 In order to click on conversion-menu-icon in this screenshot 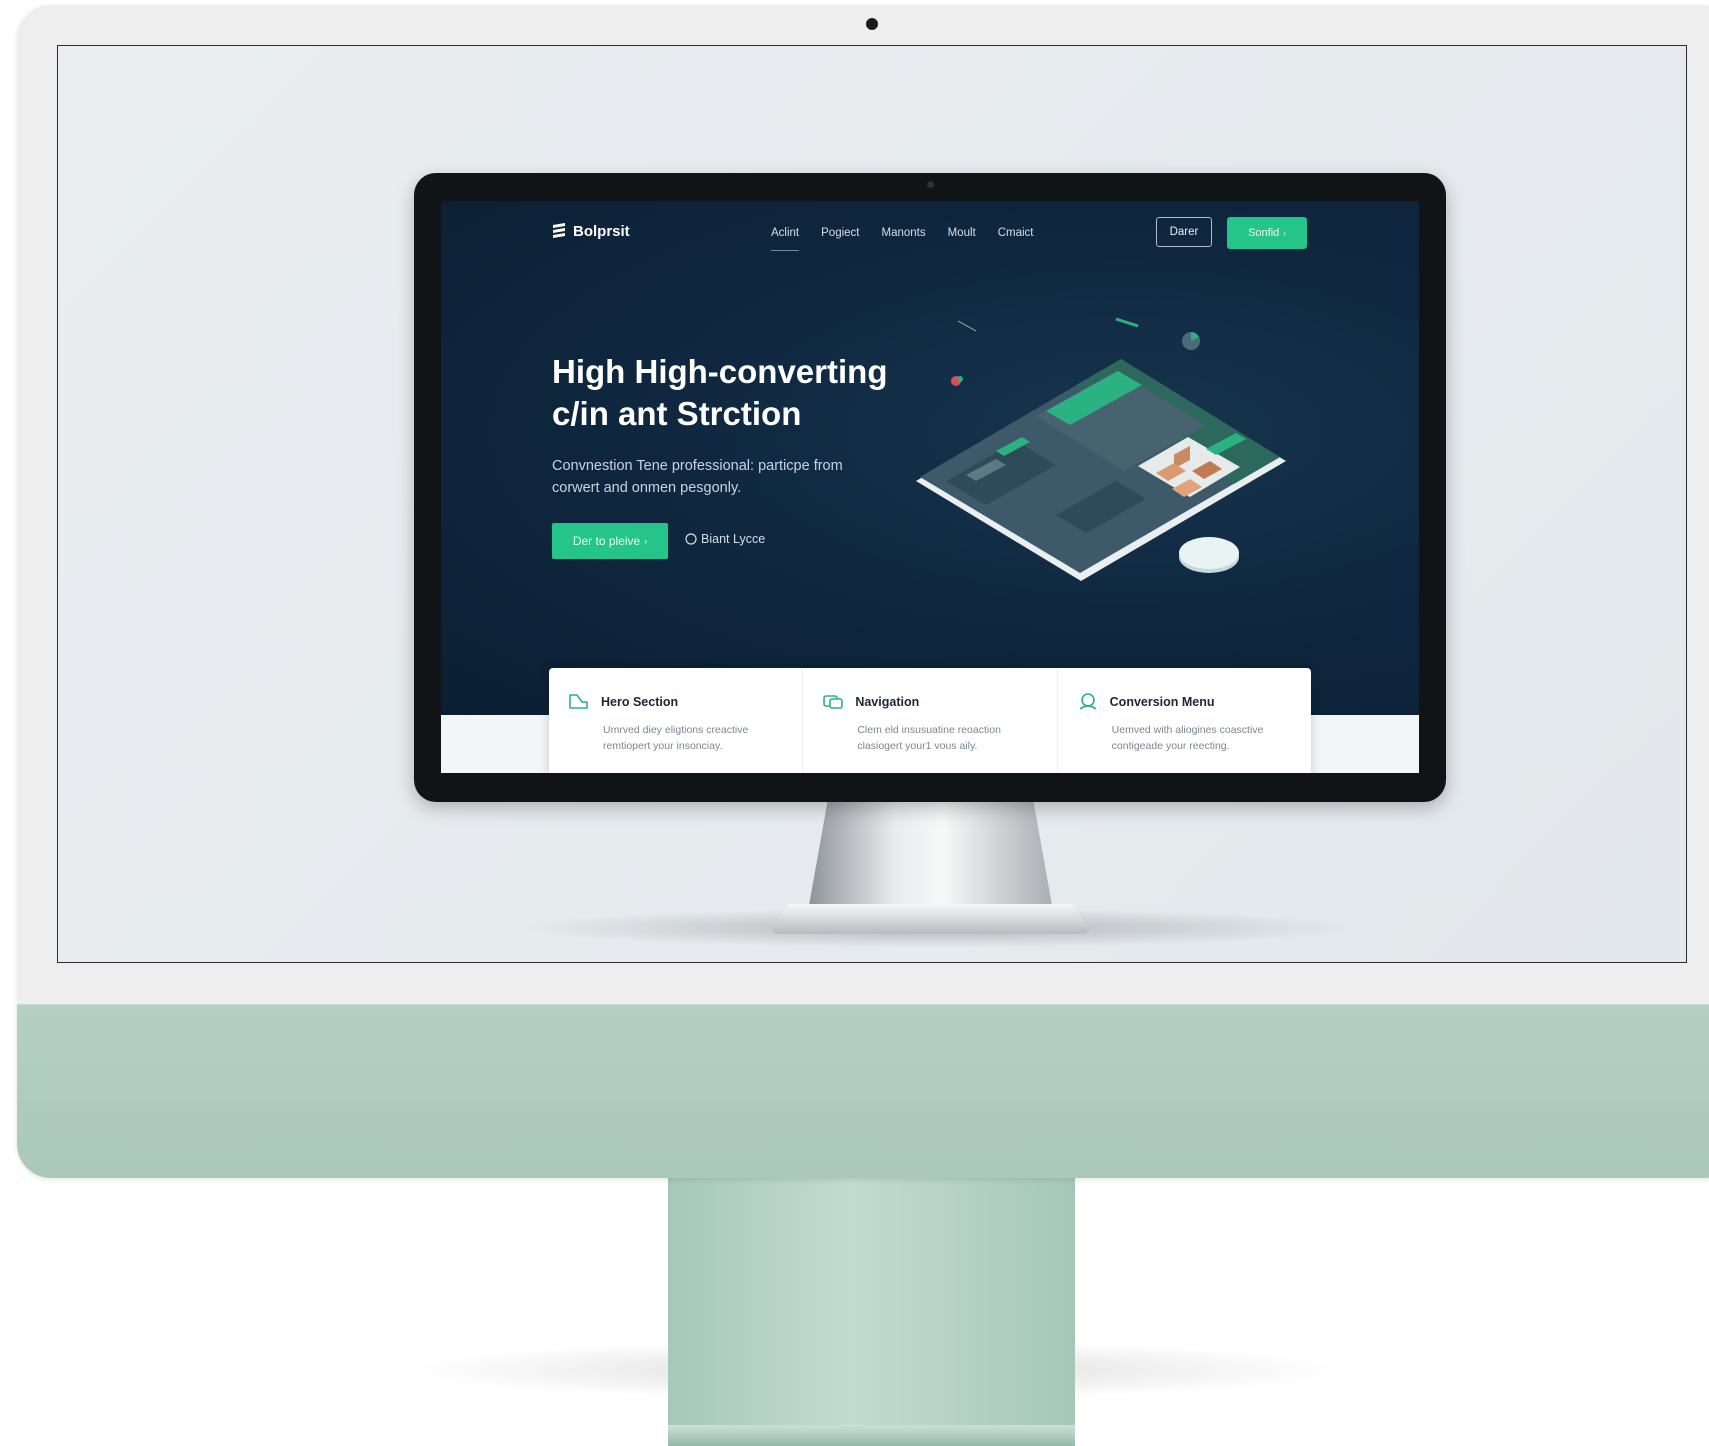, I will do `click(1088, 701)`.